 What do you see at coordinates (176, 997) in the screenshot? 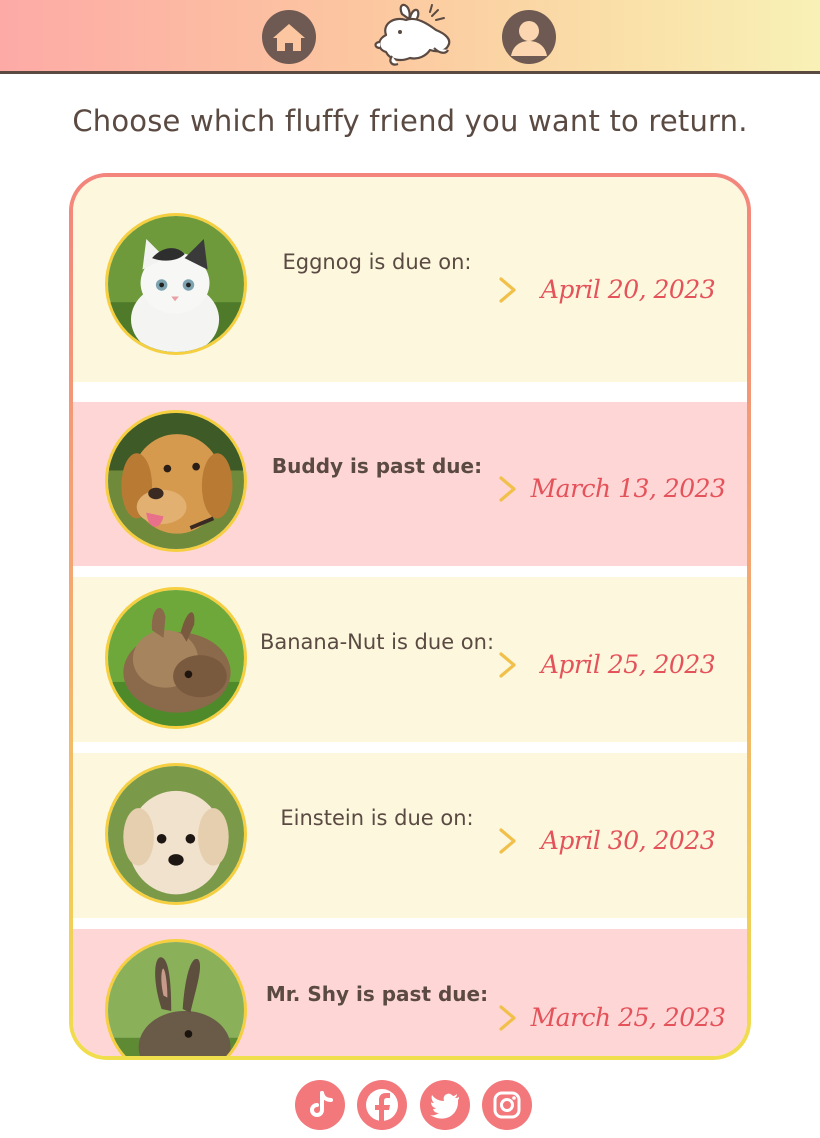
I see `pet-photo-wild-rabbit` at bounding box center [176, 997].